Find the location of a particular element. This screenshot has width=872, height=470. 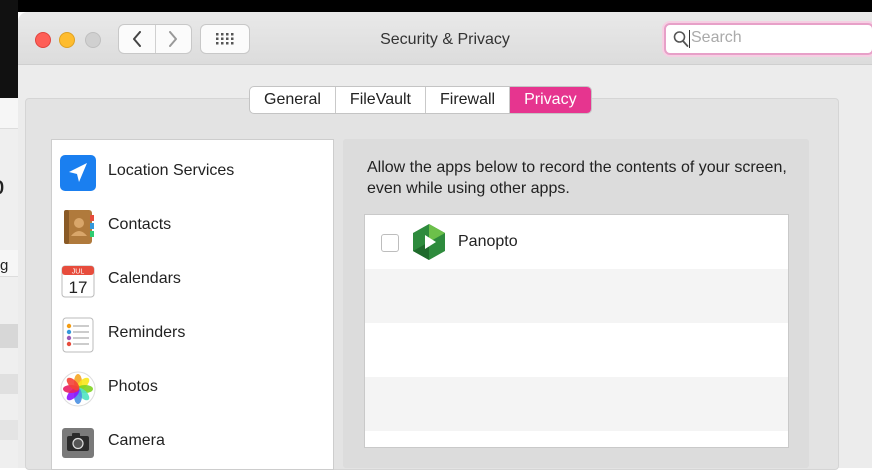

tab-general: General is located at coordinates (292, 100).